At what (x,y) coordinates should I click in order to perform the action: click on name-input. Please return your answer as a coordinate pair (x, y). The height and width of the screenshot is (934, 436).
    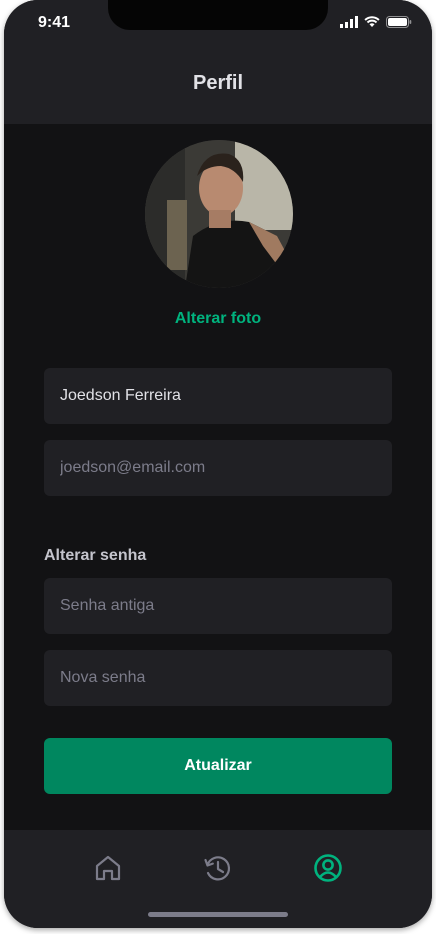
    Looking at the image, I should click on (218, 396).